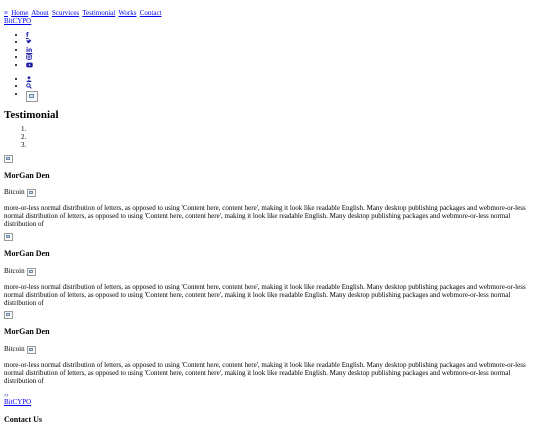  Describe the element at coordinates (40, 13) in the screenshot. I see `nav-about-link: About` at that location.